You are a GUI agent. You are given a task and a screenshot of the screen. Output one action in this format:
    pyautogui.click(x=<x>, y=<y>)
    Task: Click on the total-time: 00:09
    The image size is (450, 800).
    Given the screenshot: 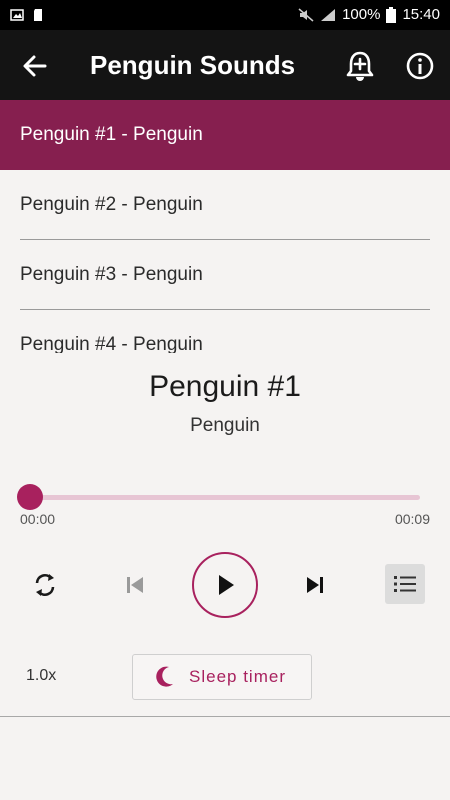 What is the action you would take?
    pyautogui.click(x=412, y=519)
    